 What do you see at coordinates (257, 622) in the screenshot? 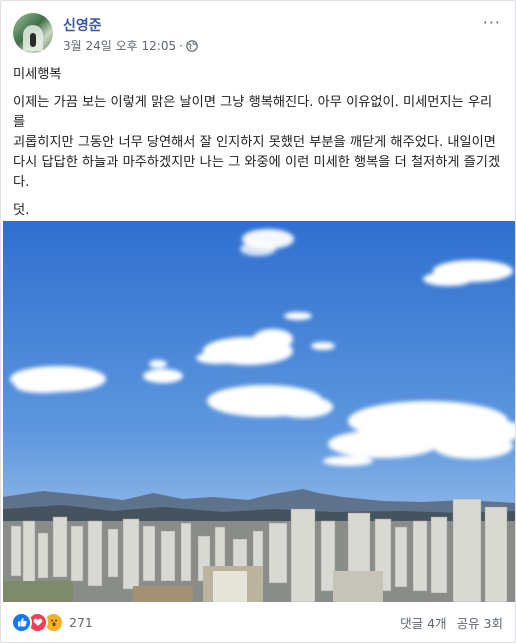
I see `post-footer: 271 댓글 4개 공유 3회` at bounding box center [257, 622].